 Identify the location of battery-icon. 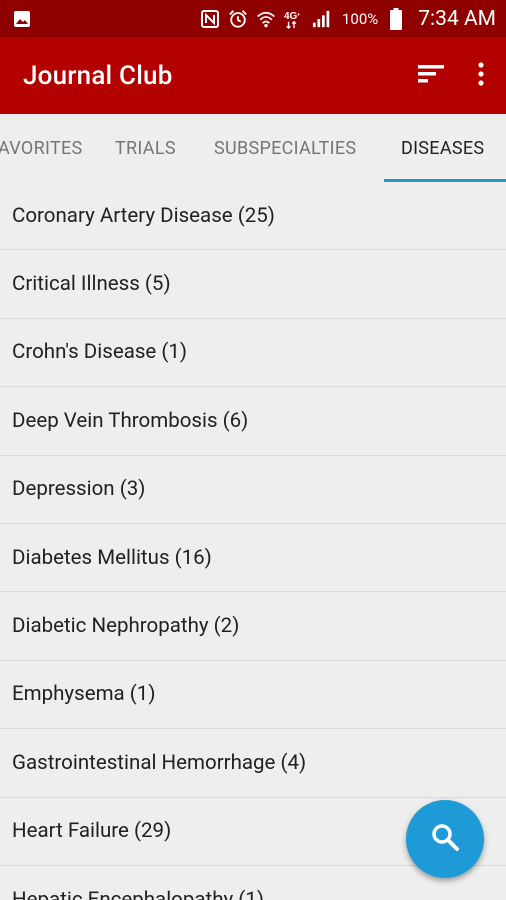
(396, 18).